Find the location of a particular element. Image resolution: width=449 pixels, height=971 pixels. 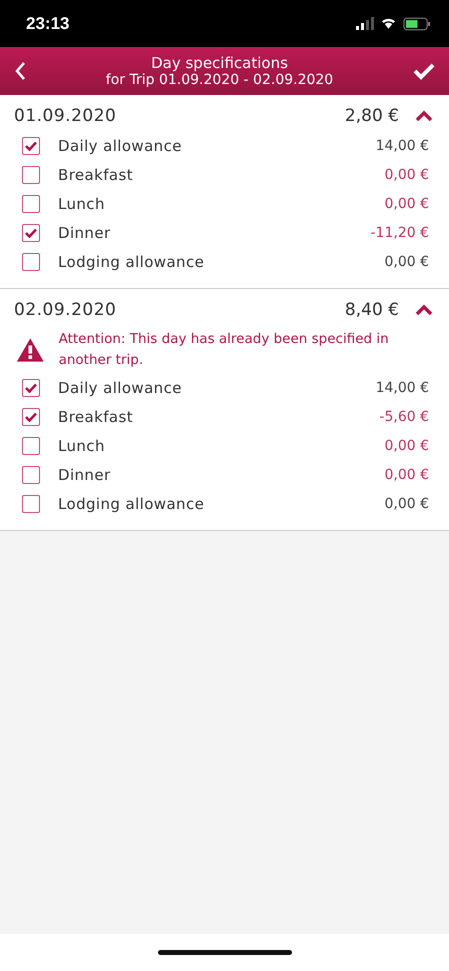

screen-title: Day specifications is located at coordinates (219, 63).